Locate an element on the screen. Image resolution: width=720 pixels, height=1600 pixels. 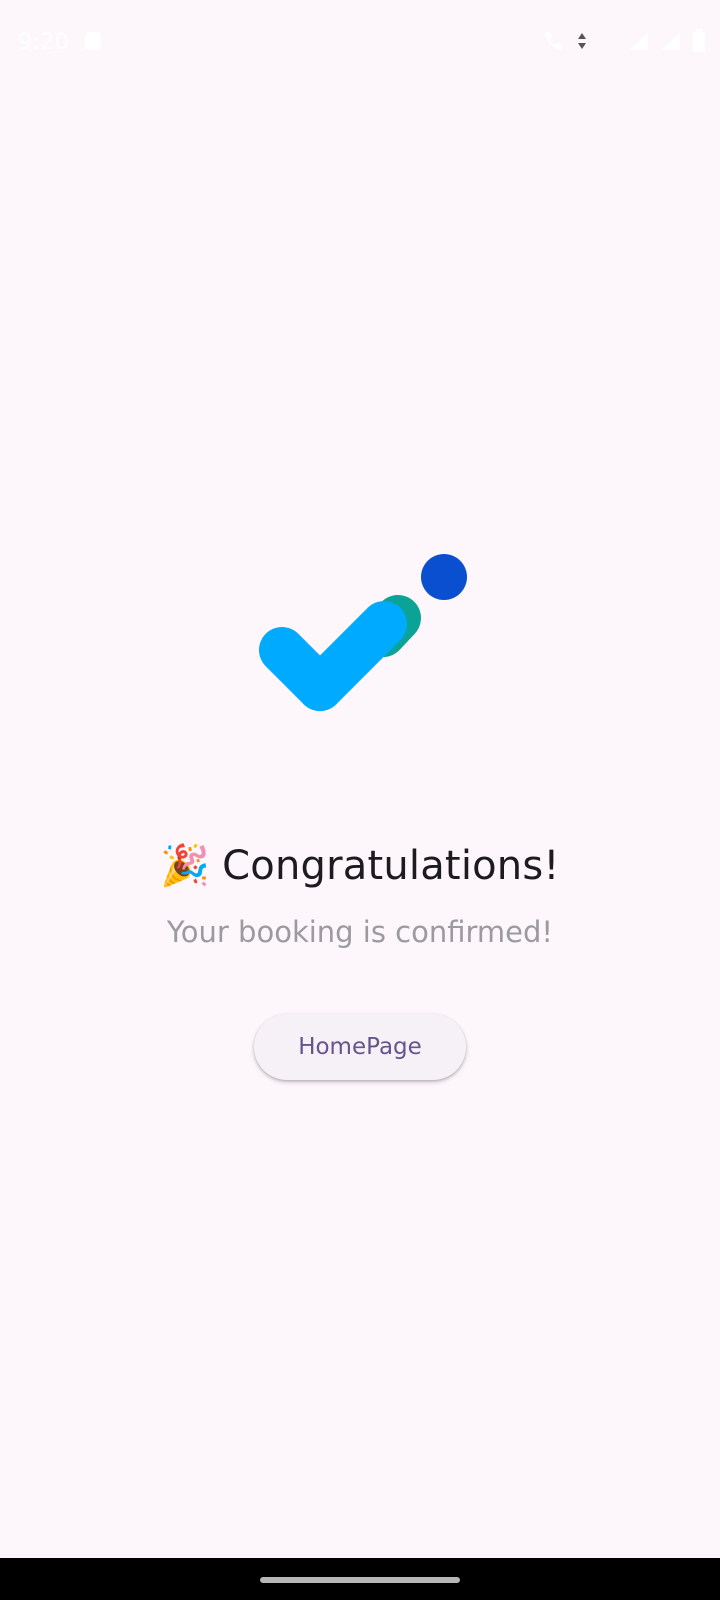
page-title: Congratulations! is located at coordinates (391, 866).